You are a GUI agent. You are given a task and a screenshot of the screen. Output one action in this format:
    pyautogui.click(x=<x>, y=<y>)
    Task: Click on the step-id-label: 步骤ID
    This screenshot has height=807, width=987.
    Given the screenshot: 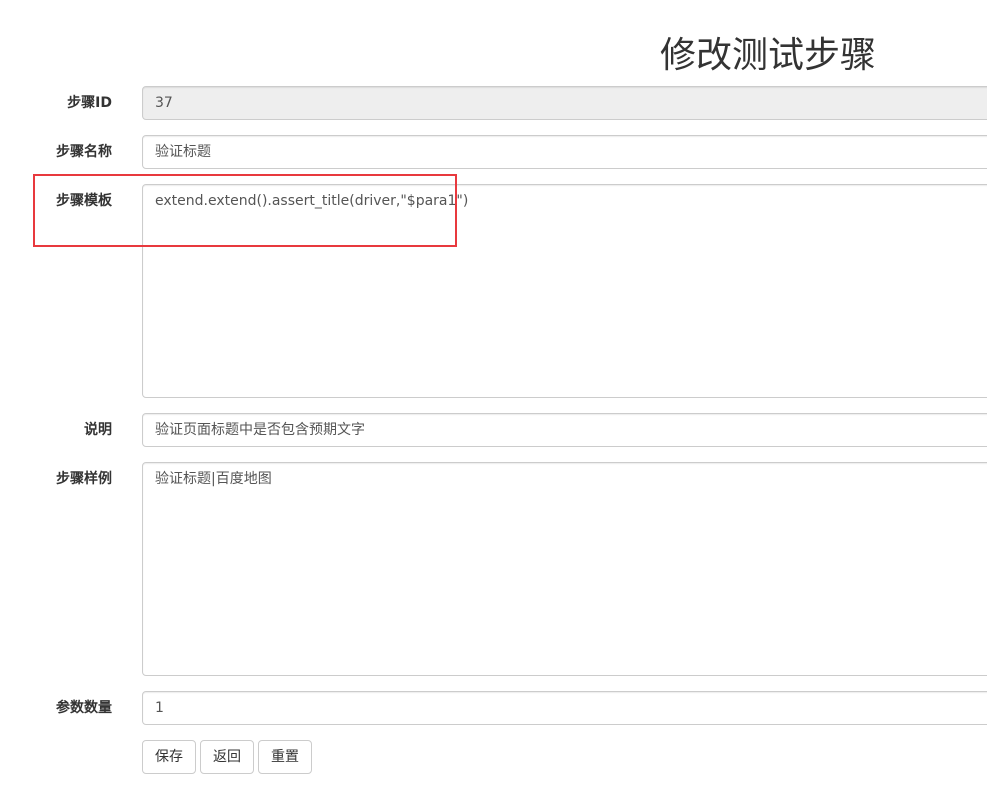 What is the action you would take?
    pyautogui.click(x=89, y=103)
    